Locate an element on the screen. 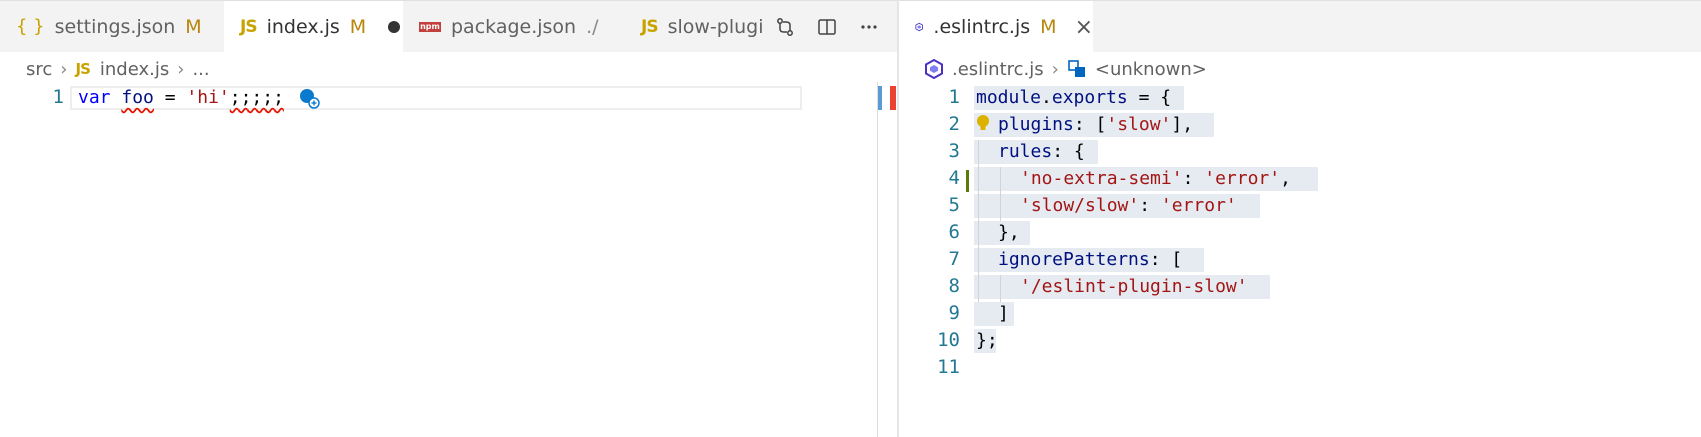 This screenshot has height=437, width=1701. code-keyword: var is located at coordinates (94, 97).